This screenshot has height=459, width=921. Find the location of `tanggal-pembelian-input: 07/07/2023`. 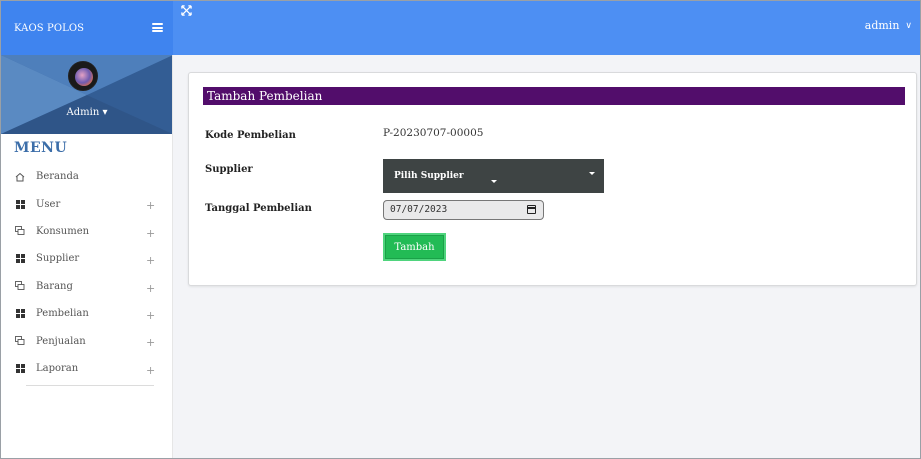

tanggal-pembelian-input: 07/07/2023 is located at coordinates (463, 210).